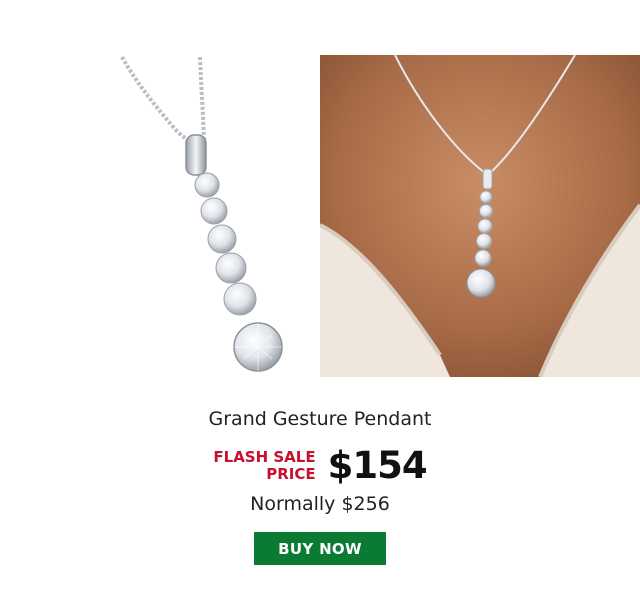 This screenshot has width=640, height=613. What do you see at coordinates (320, 548) in the screenshot?
I see `buy-now-button: BUY NOW` at bounding box center [320, 548].